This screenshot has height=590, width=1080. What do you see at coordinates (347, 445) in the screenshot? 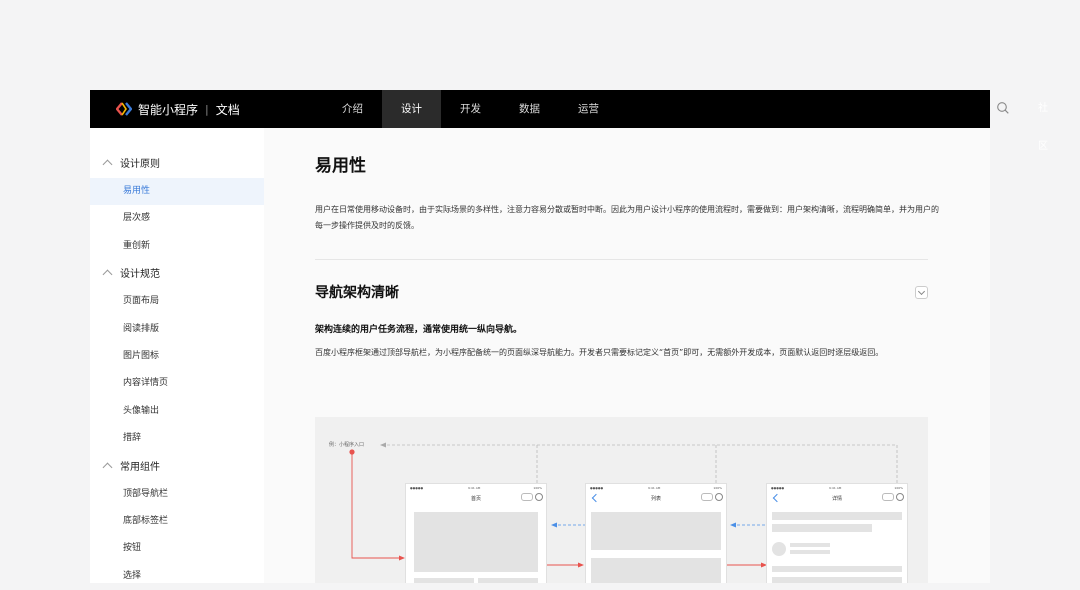
I see `diagram-entry-label: 例：小程序入口` at bounding box center [347, 445].